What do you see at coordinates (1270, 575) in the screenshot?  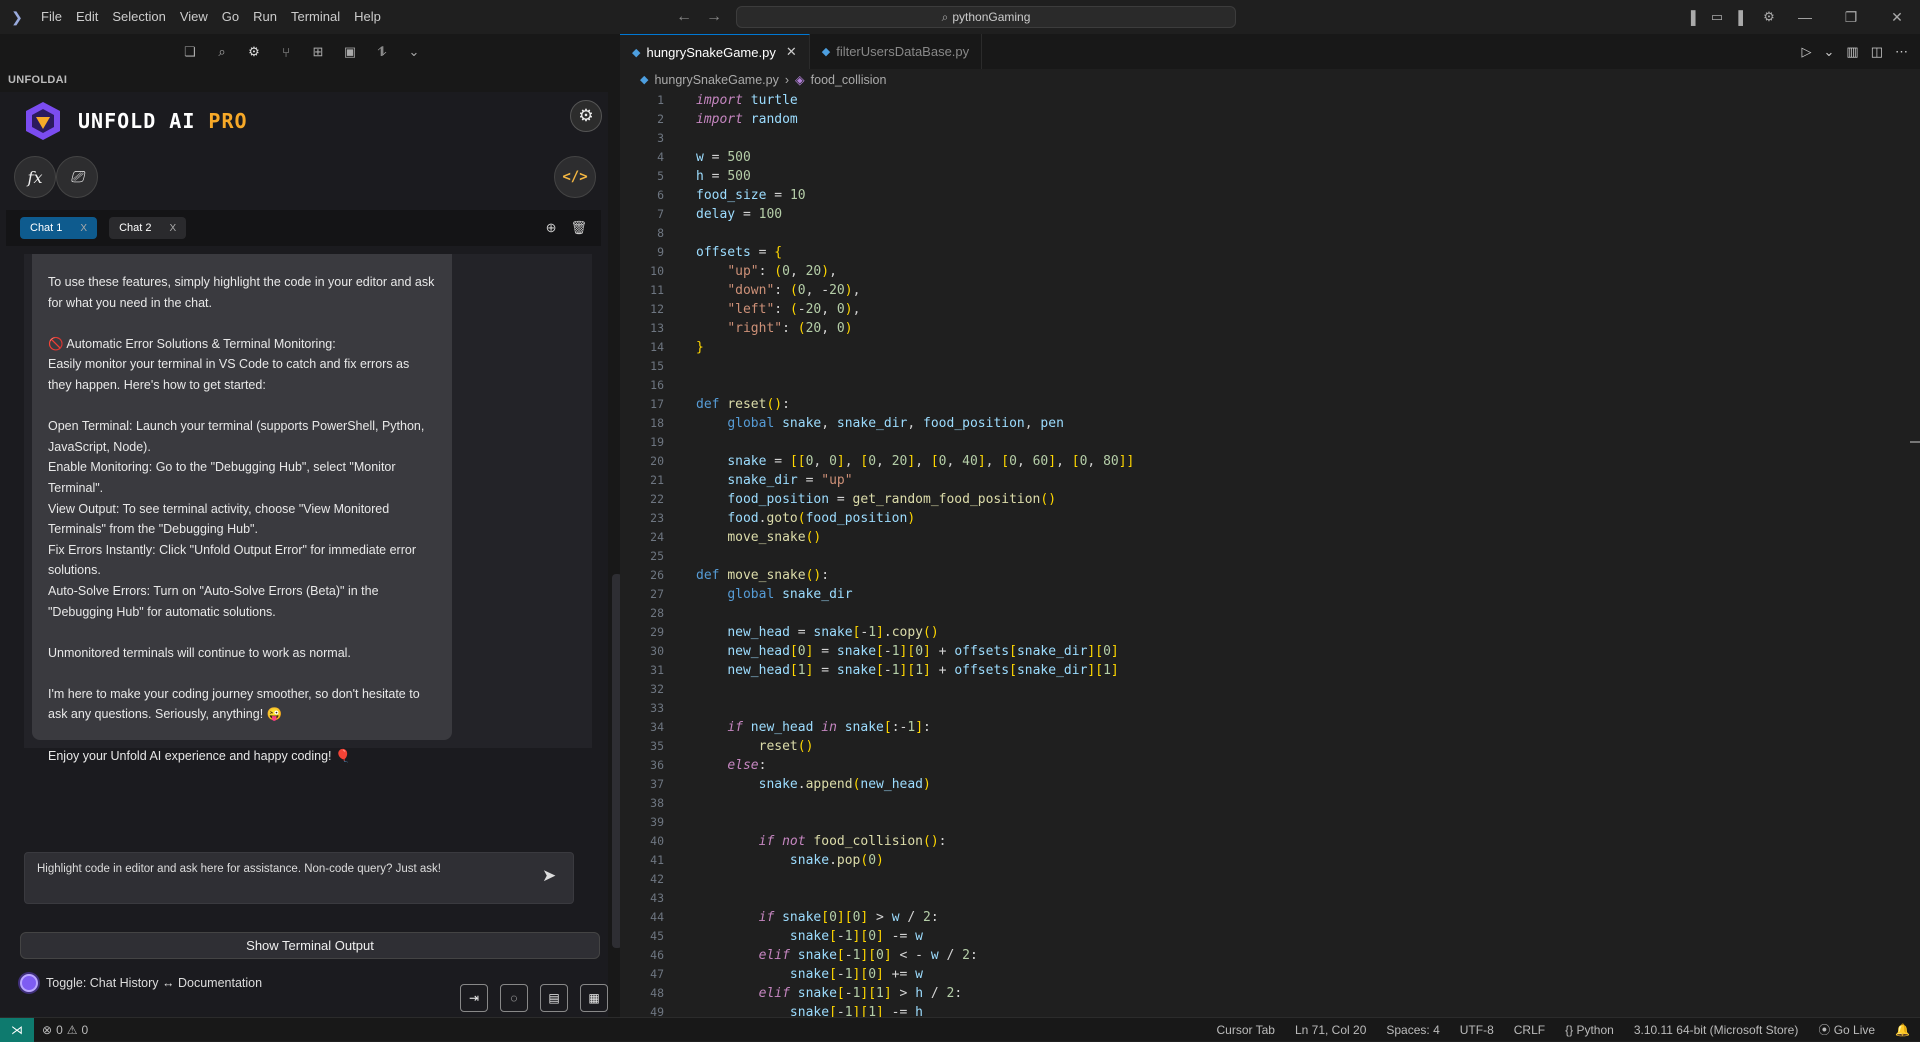 I see `code-line: 26 def move_snake():` at bounding box center [1270, 575].